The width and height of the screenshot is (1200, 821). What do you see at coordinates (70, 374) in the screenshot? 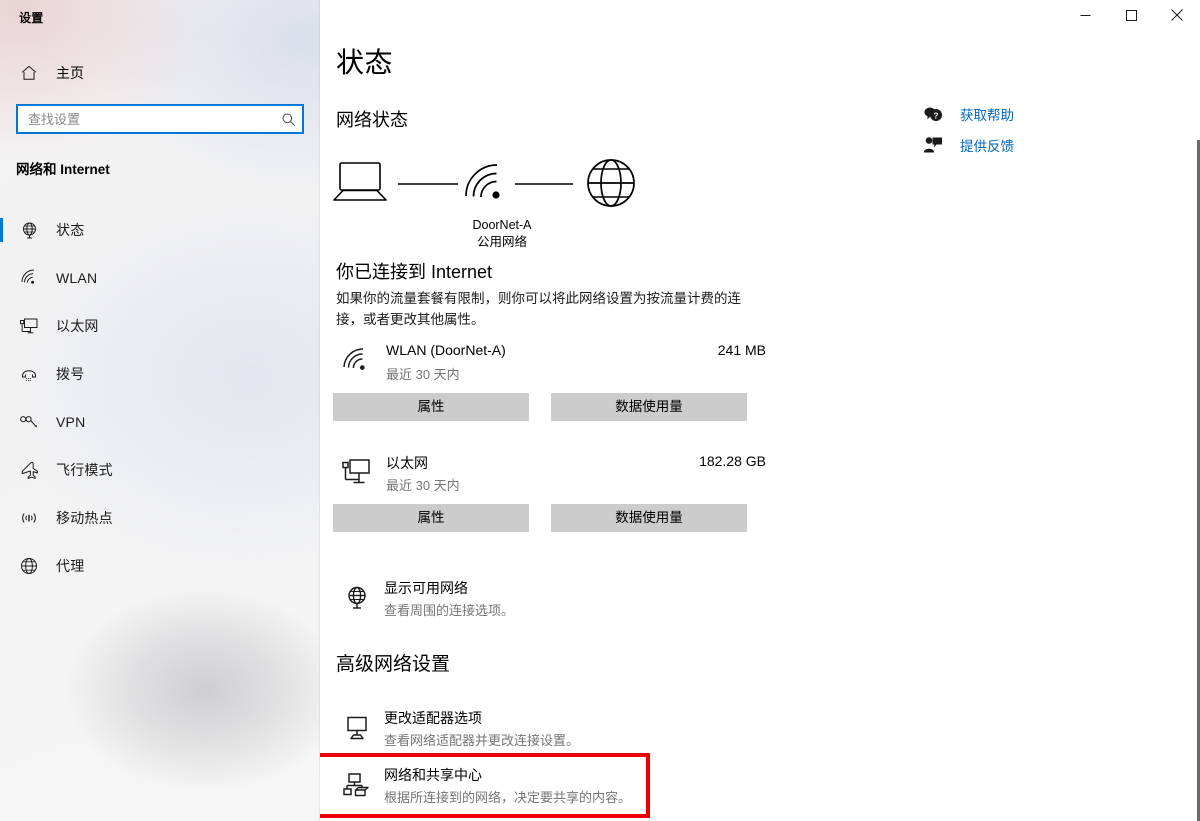
I see `sidebar-item-dialup-label: 拨号` at bounding box center [70, 374].